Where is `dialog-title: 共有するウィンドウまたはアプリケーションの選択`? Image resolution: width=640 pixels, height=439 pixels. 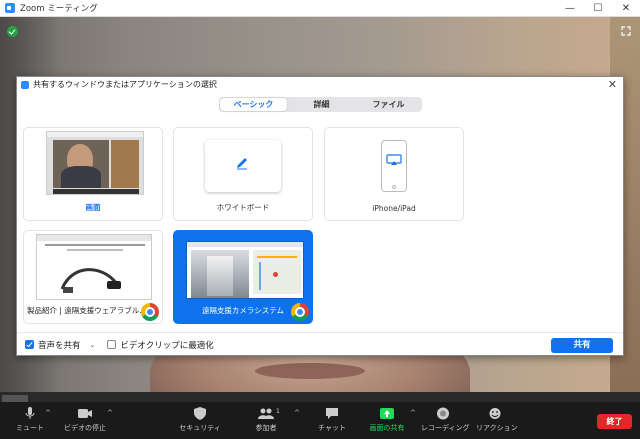 dialog-title: 共有するウィンドウまたはアプリケーションの選択 is located at coordinates (125, 84).